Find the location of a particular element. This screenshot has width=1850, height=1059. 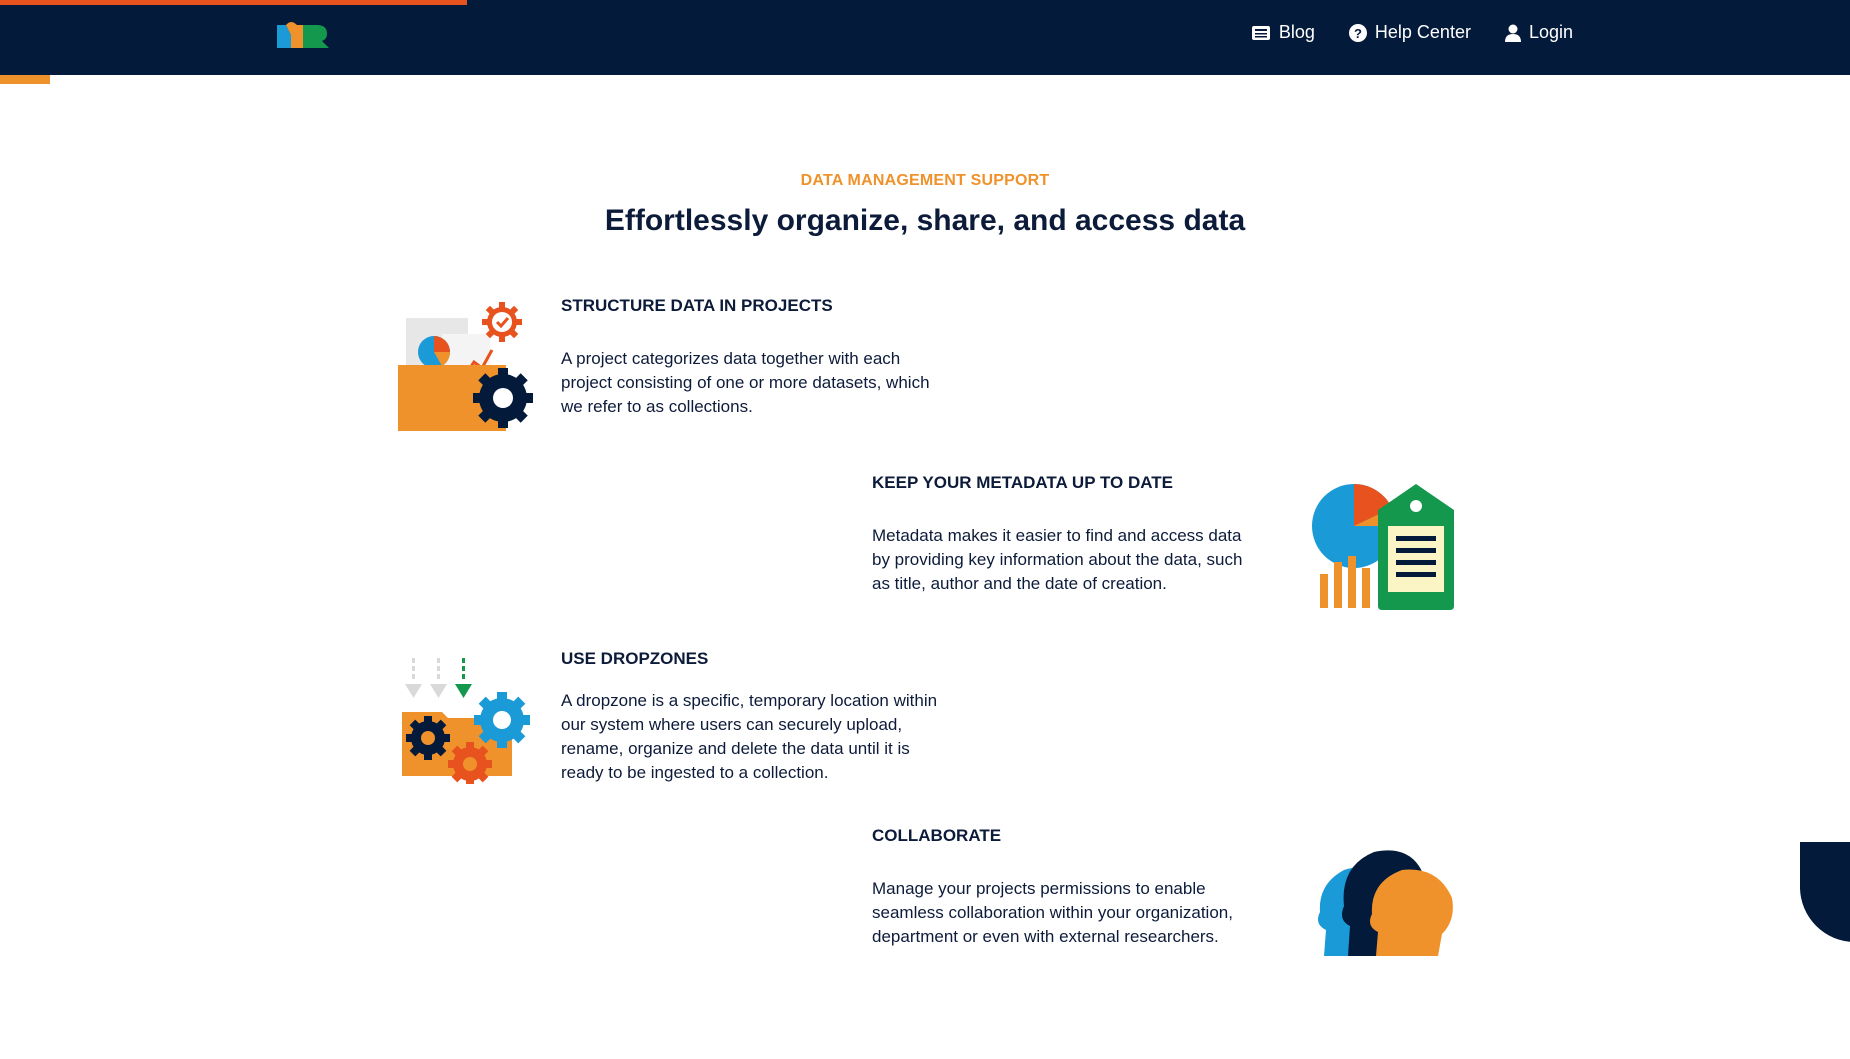

corner-accent is located at coordinates (25, 79).